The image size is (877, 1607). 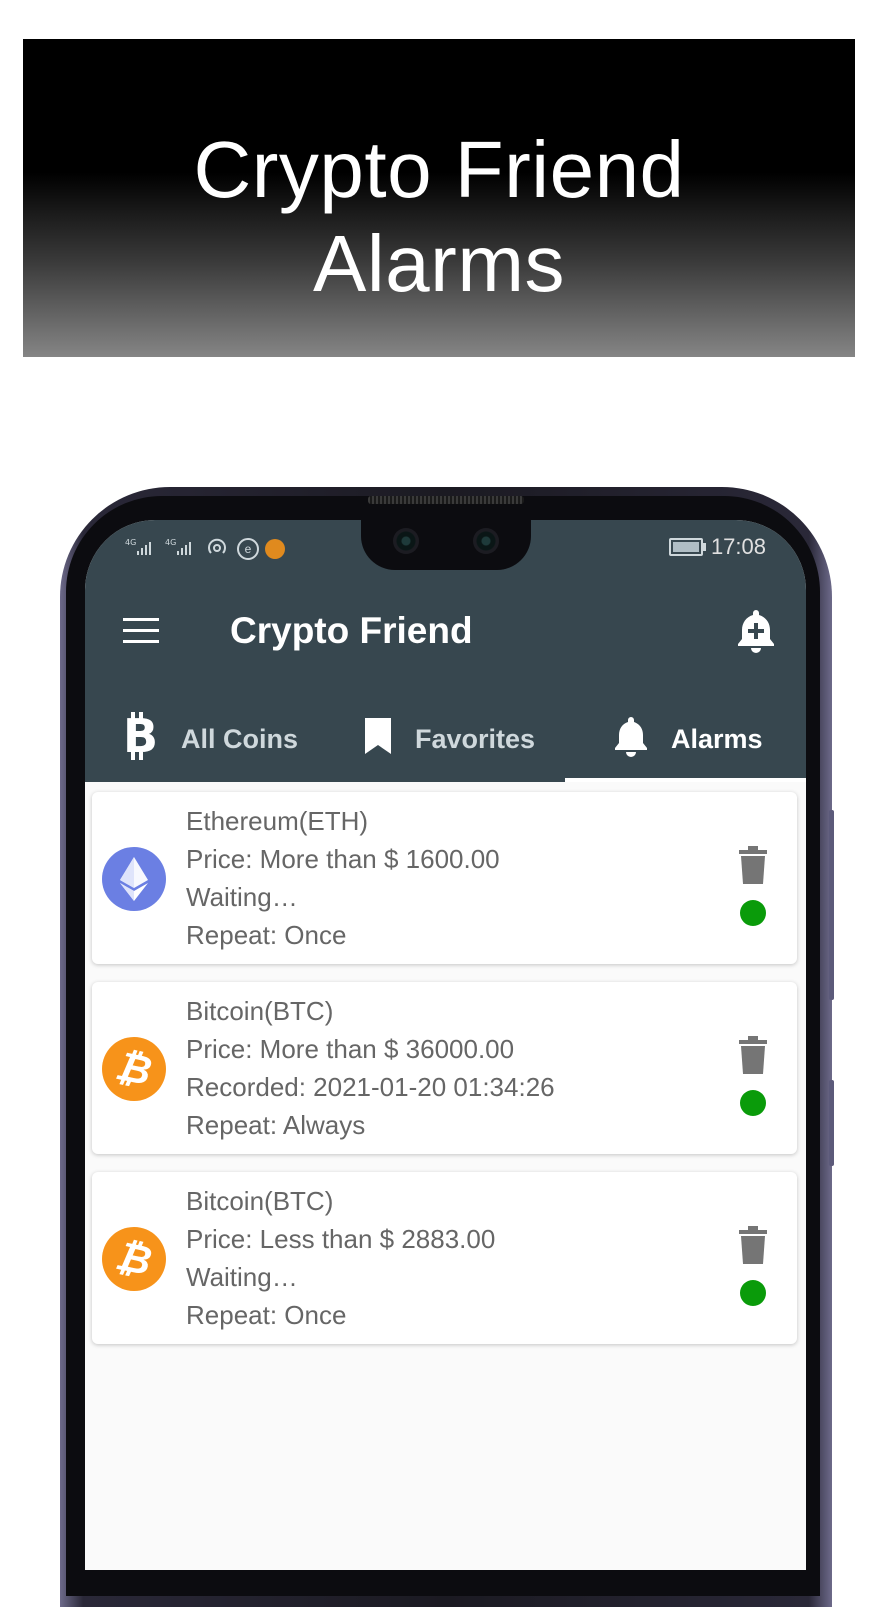 I want to click on browser-notification-icon: e, so click(x=248, y=548).